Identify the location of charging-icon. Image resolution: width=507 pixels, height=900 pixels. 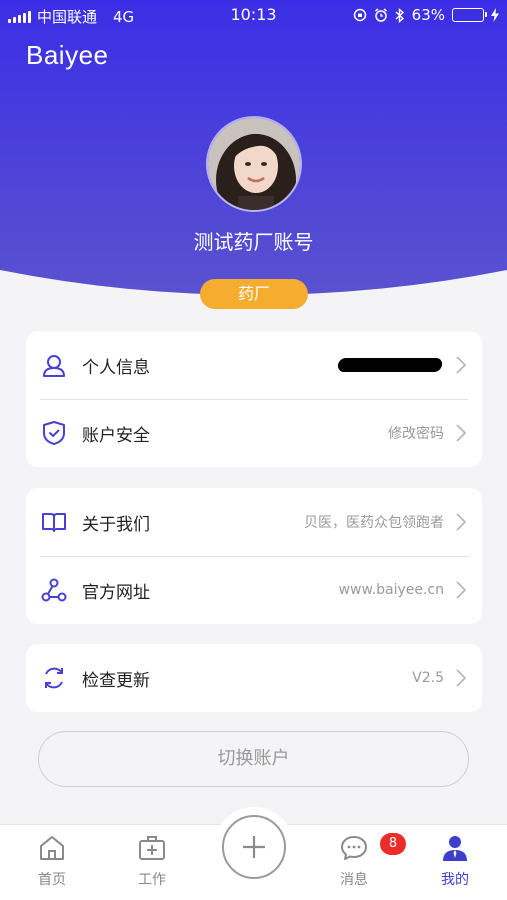
(495, 15).